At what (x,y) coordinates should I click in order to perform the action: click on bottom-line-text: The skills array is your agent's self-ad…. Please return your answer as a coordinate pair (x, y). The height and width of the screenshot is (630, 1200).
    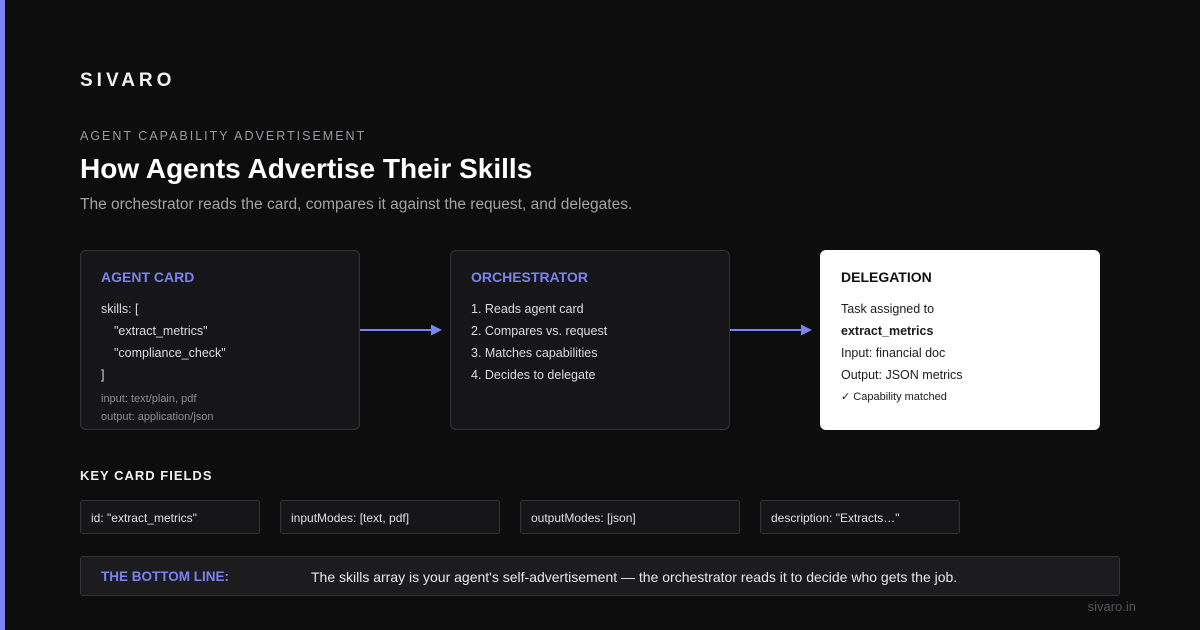
    Looking at the image, I should click on (634, 577).